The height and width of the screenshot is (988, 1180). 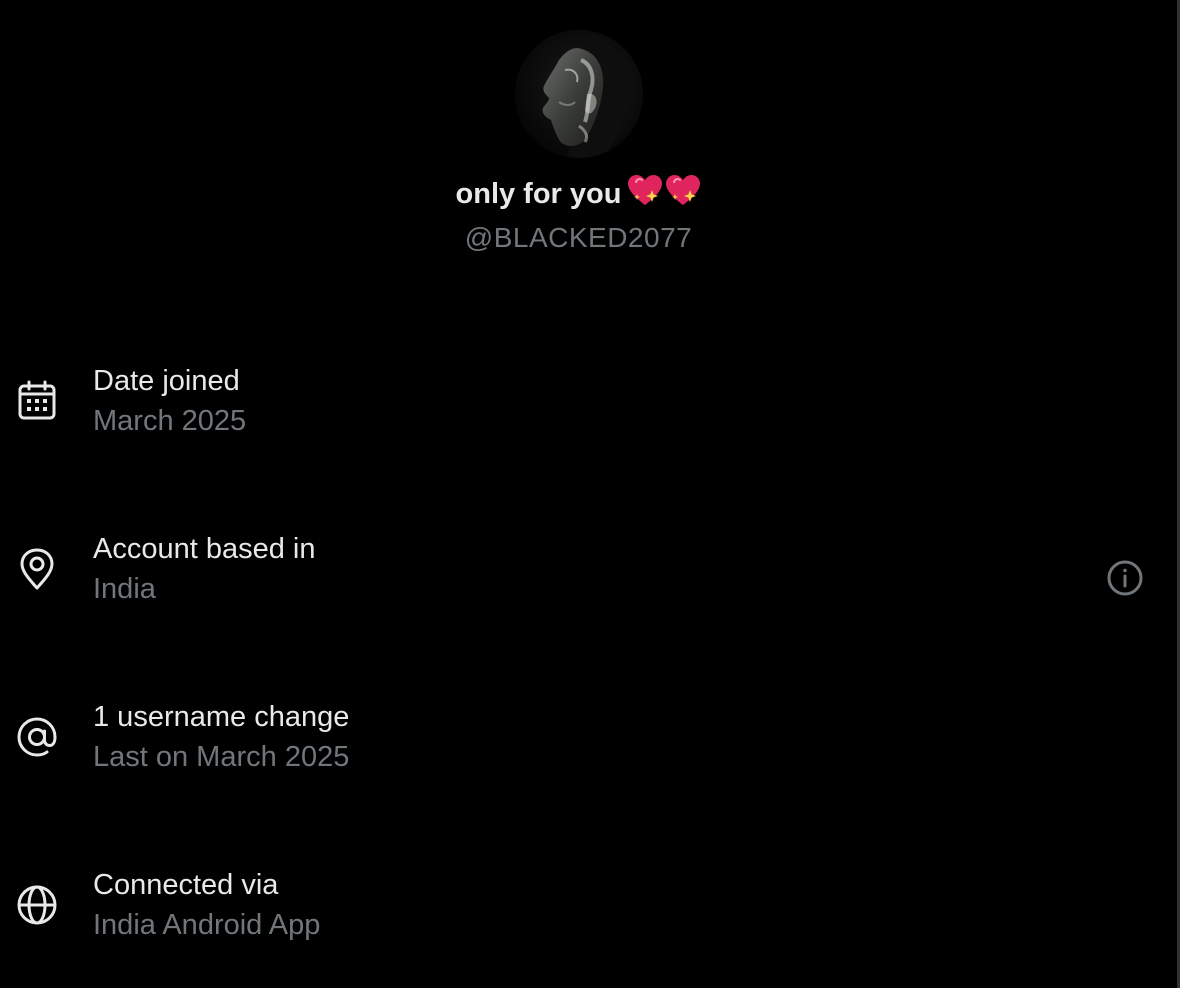 I want to click on row-value: India, so click(x=124, y=589).